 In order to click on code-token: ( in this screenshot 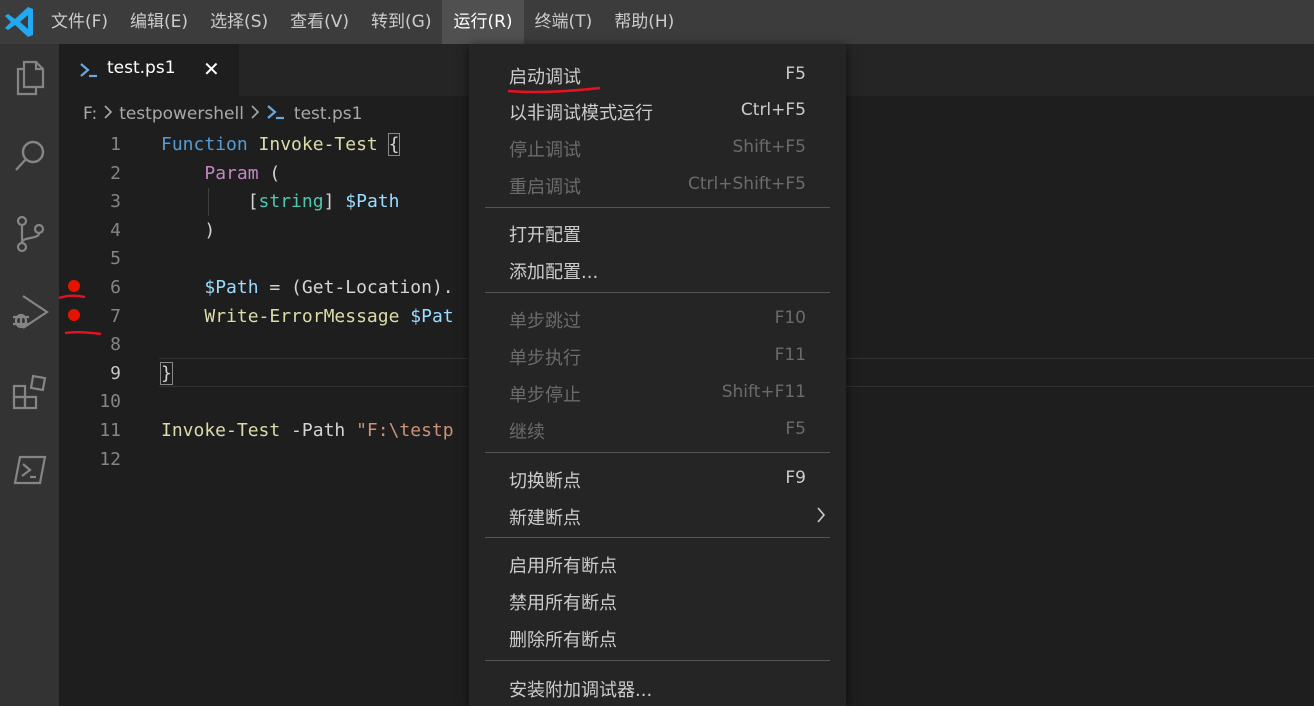, I will do `click(269, 173)`.